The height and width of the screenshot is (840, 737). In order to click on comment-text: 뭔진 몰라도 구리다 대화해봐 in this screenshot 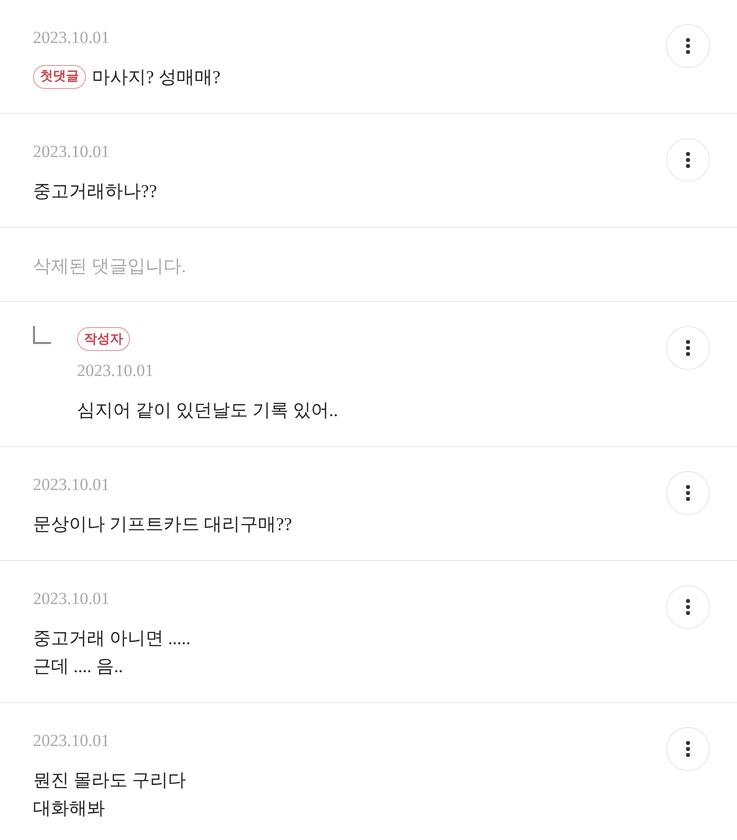, I will do `click(109, 794)`.